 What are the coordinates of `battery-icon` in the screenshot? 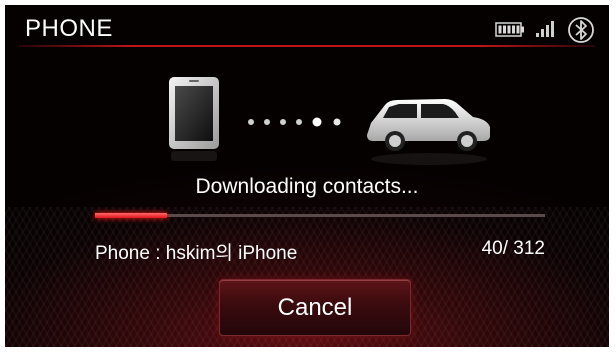 It's located at (509, 29).